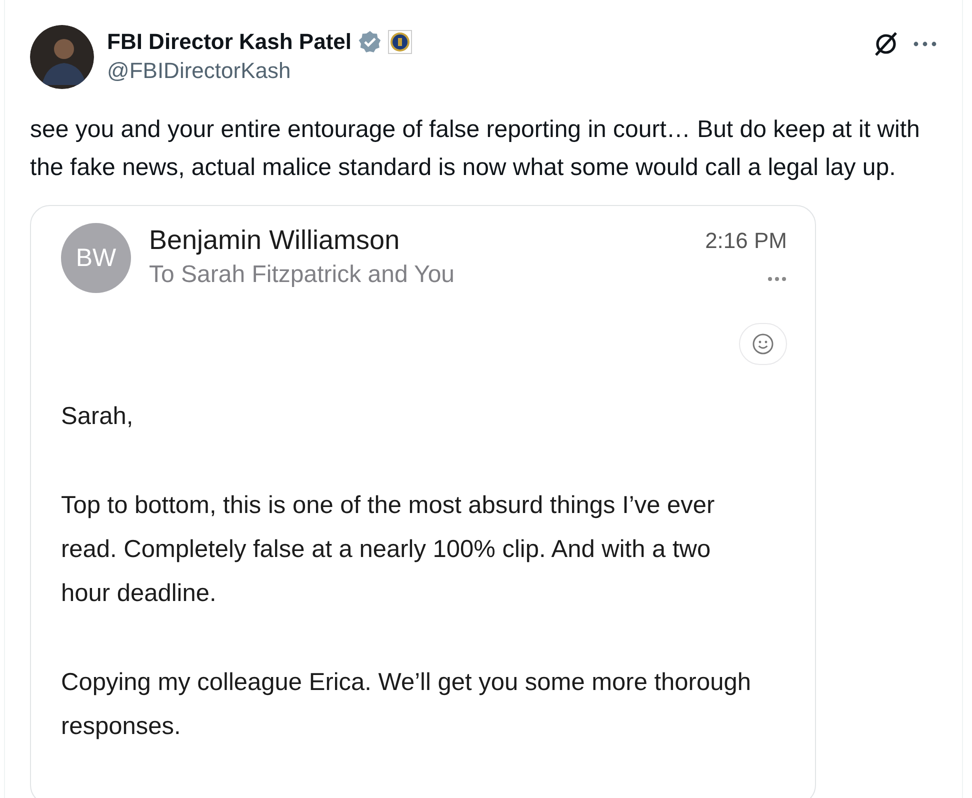 The width and height of the screenshot is (972, 798). What do you see at coordinates (406, 705) in the screenshot?
I see `email-paragraph: Copying my colleague Erica. We’ll get you some more thorough responses.` at bounding box center [406, 705].